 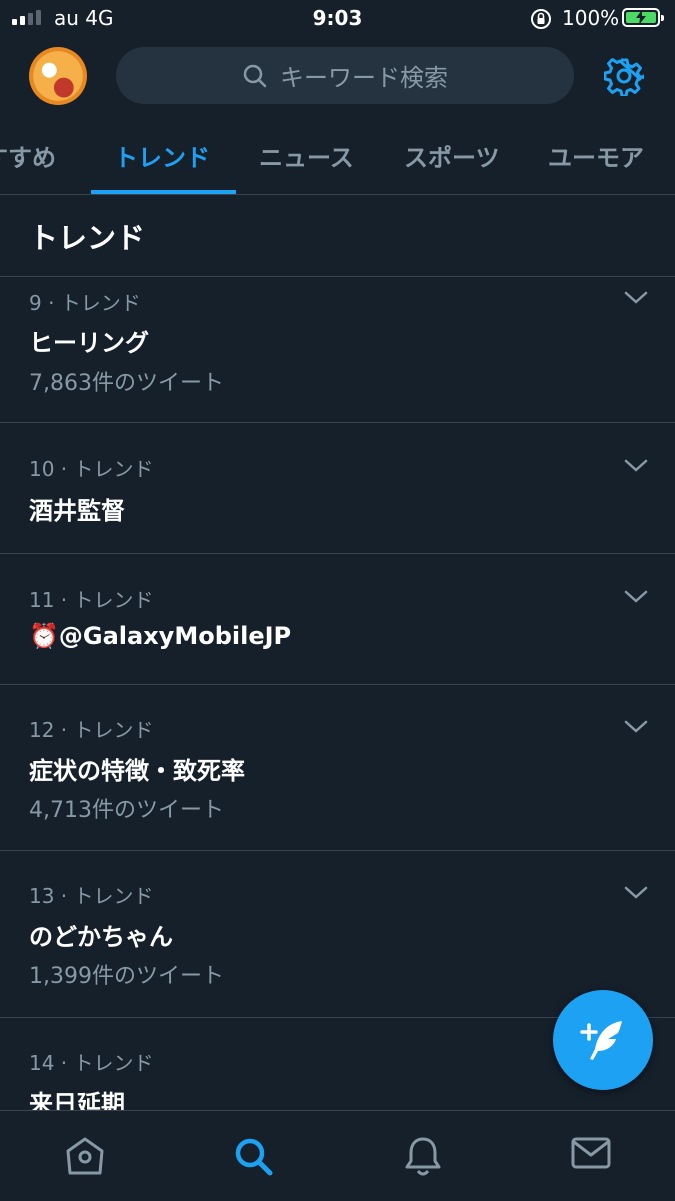 I want to click on active-tab-indicator, so click(x=163, y=192).